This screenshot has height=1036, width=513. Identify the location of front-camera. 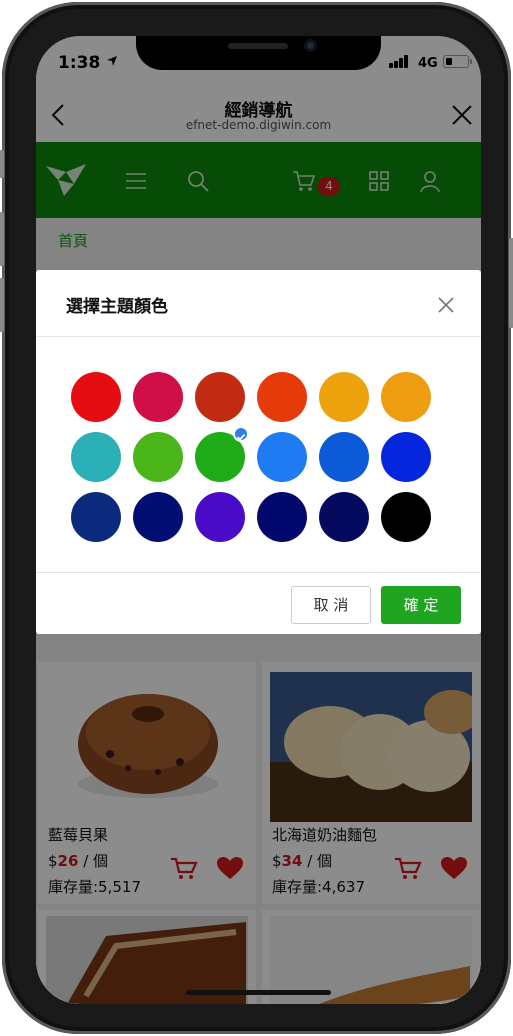
(310, 45).